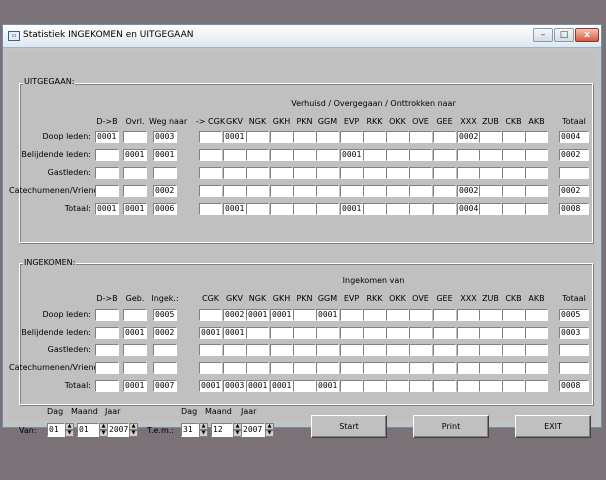 The image size is (606, 480). What do you see at coordinates (135, 333) in the screenshot?
I see `section-1-row-1-cell-1: 0001` at bounding box center [135, 333].